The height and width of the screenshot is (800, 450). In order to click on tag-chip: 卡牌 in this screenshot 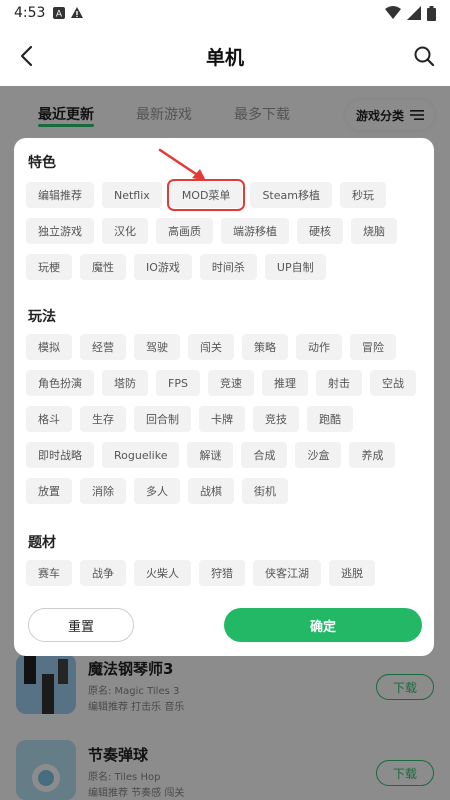, I will do `click(222, 419)`.